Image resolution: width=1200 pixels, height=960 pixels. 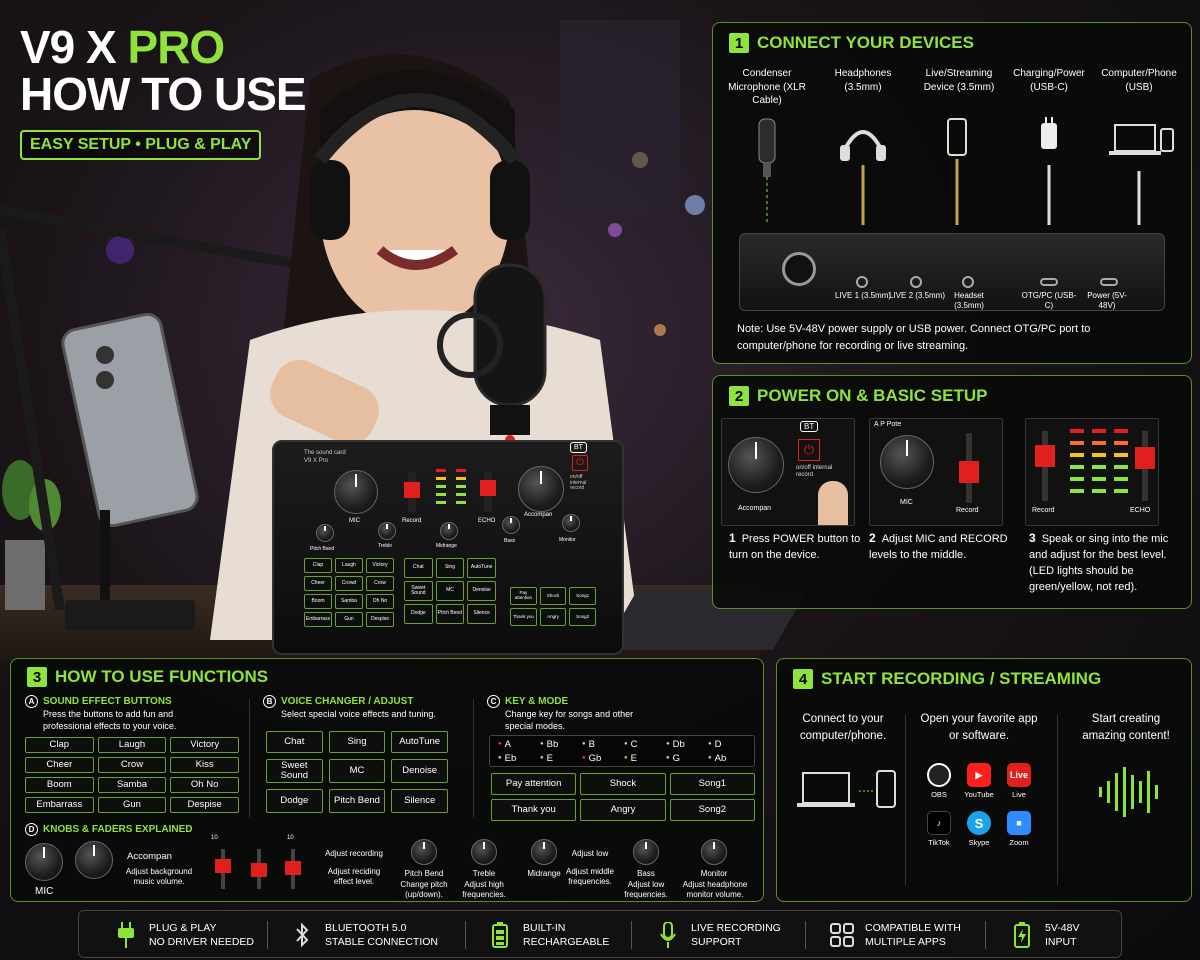 What do you see at coordinates (450, 568) in the screenshot?
I see `pad: Sing` at bounding box center [450, 568].